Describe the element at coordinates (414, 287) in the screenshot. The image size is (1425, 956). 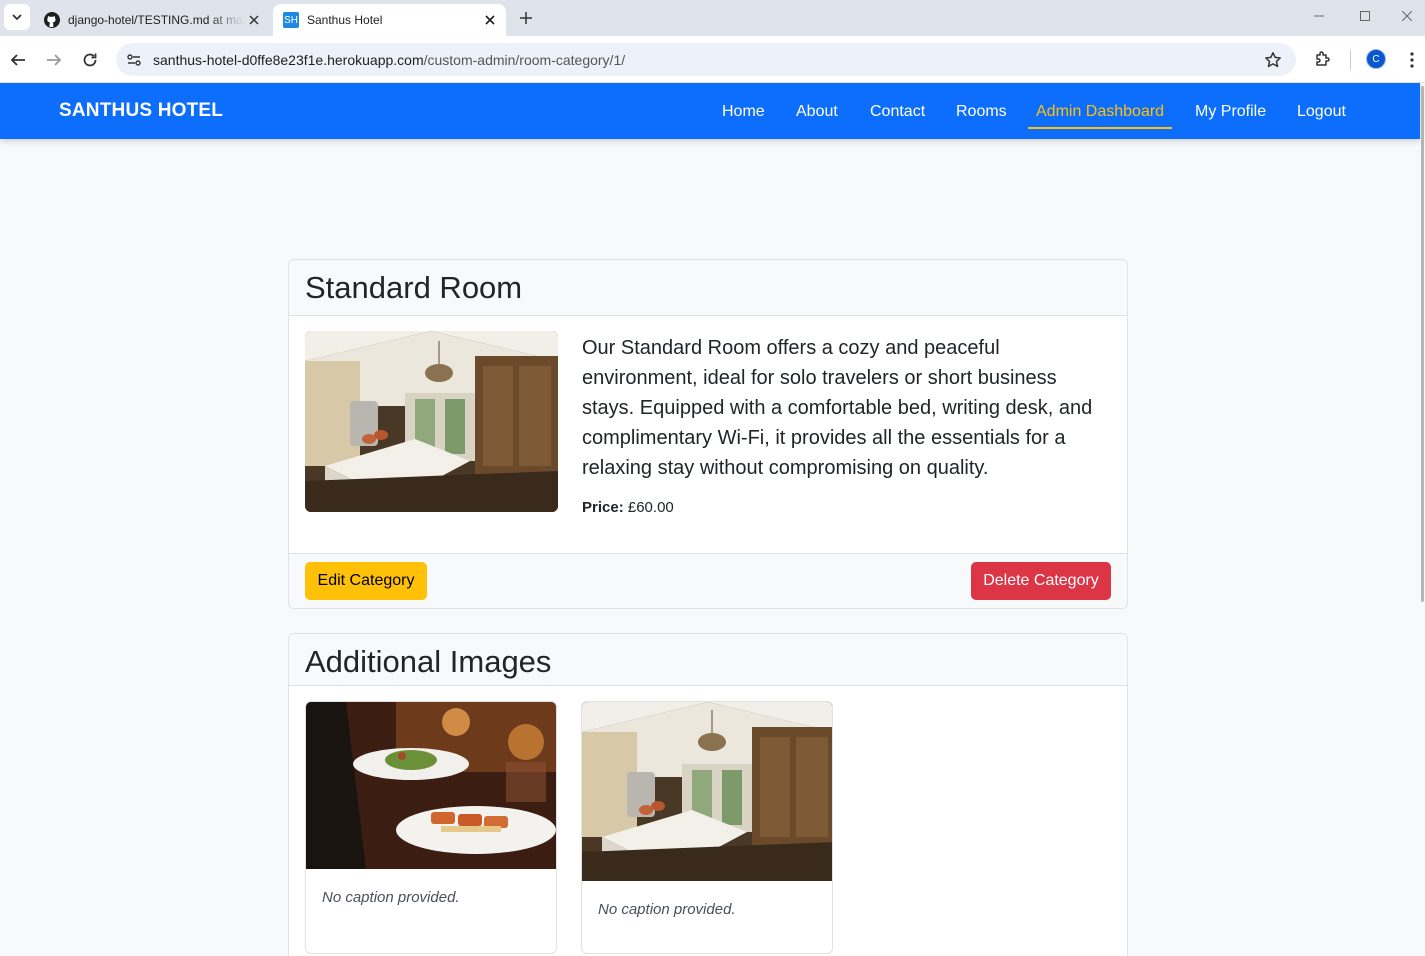
I see `room-title: Standard Room` at that location.